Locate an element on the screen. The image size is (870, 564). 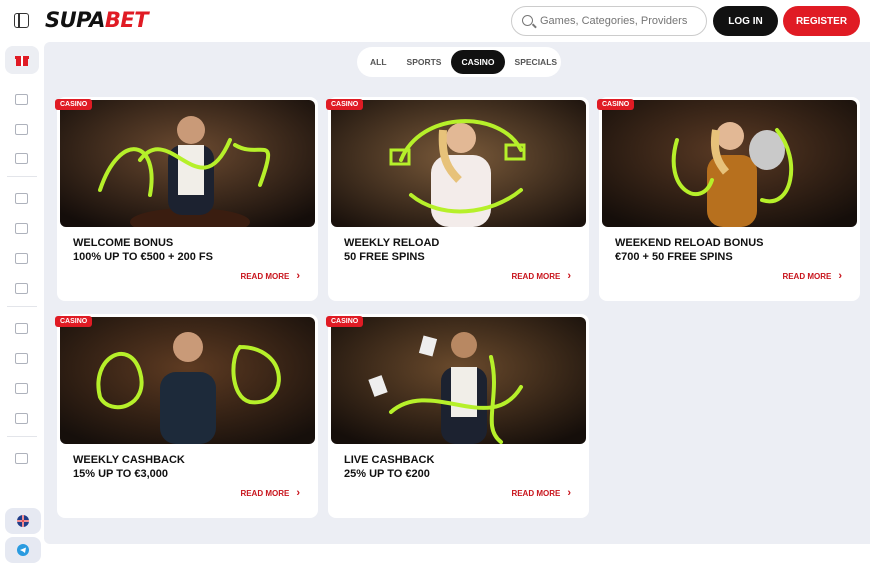
puzzle-icon is located at coordinates (21, 288).